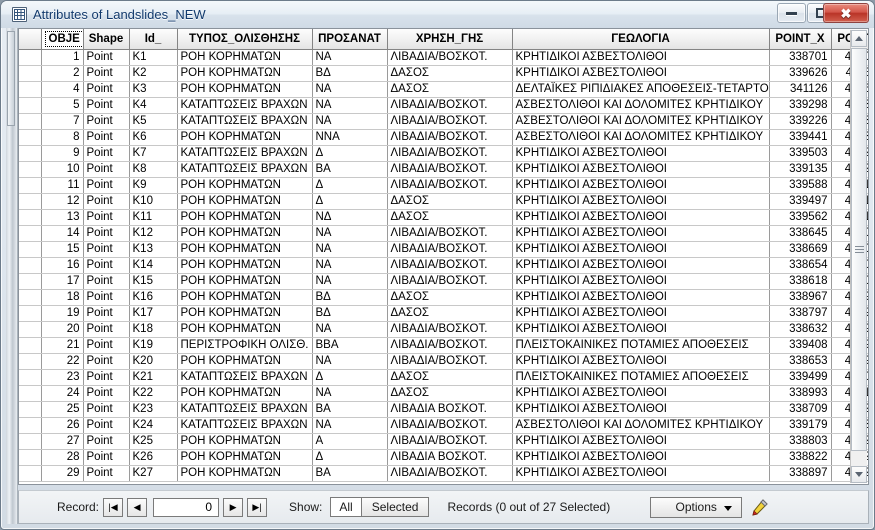  Describe the element at coordinates (153, 345) in the screenshot. I see `cell-id: K19` at that location.